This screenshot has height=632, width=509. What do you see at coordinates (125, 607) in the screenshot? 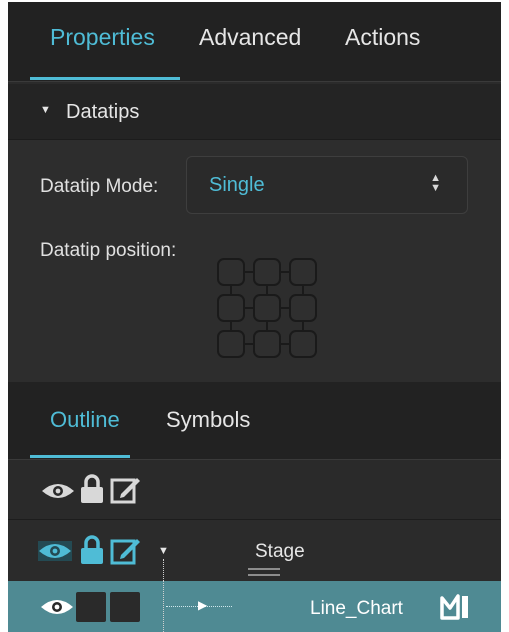
I see `edit-toggle` at bounding box center [125, 607].